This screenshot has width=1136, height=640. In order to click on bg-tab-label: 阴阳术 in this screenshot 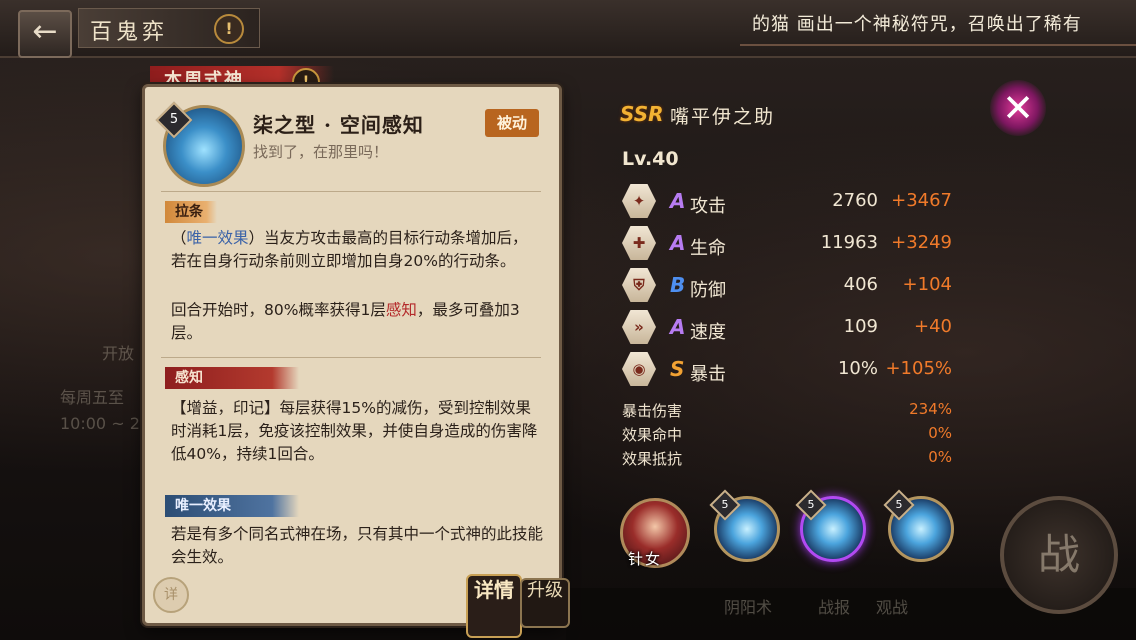, I will do `click(748, 607)`.